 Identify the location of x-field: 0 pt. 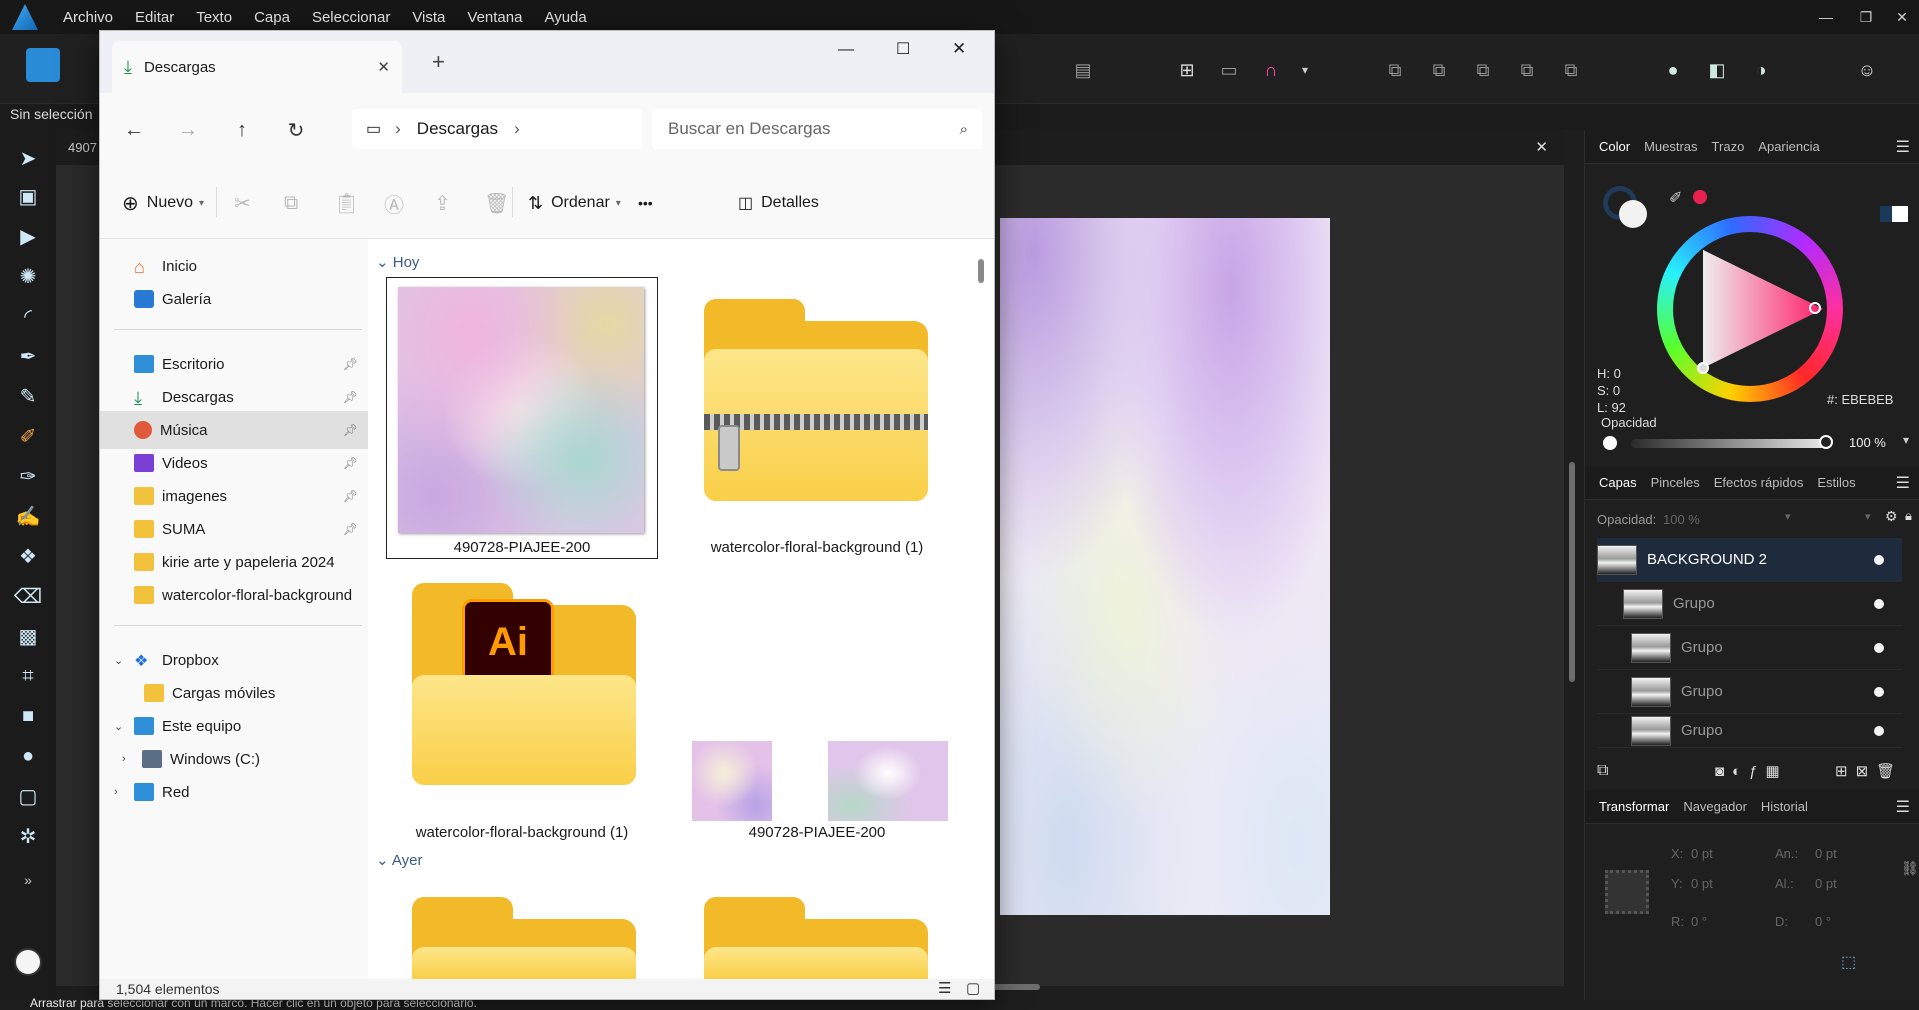
(1702, 853).